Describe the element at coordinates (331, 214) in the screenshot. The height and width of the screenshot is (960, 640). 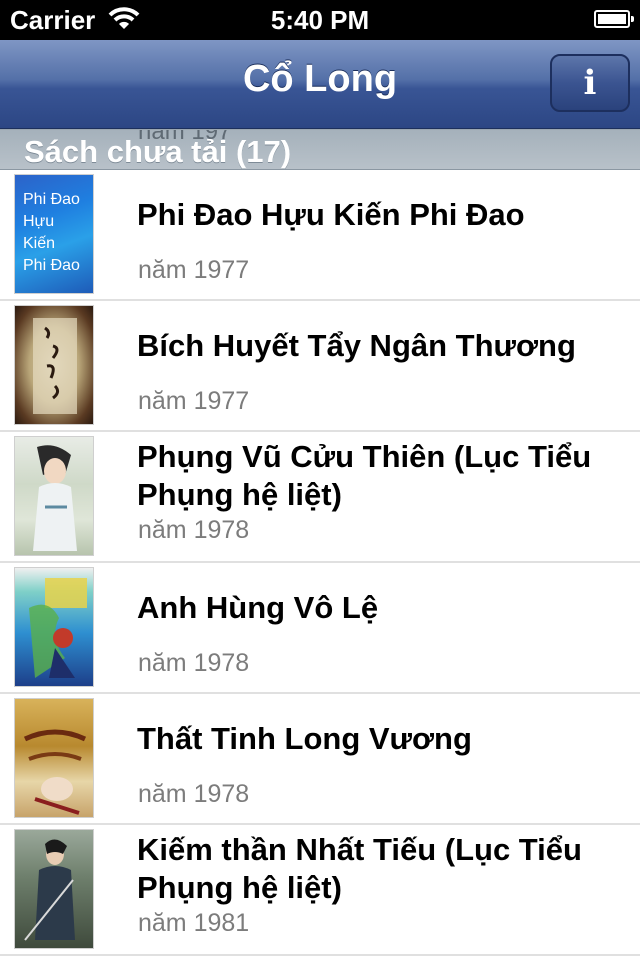
I see `book-title: Phi Đao Hựu Kiến Phi Đao` at that location.